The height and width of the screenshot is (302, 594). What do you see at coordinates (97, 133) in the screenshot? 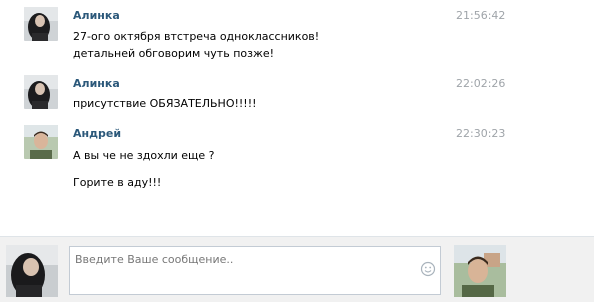
I see `author-name: Андрей` at bounding box center [97, 133].